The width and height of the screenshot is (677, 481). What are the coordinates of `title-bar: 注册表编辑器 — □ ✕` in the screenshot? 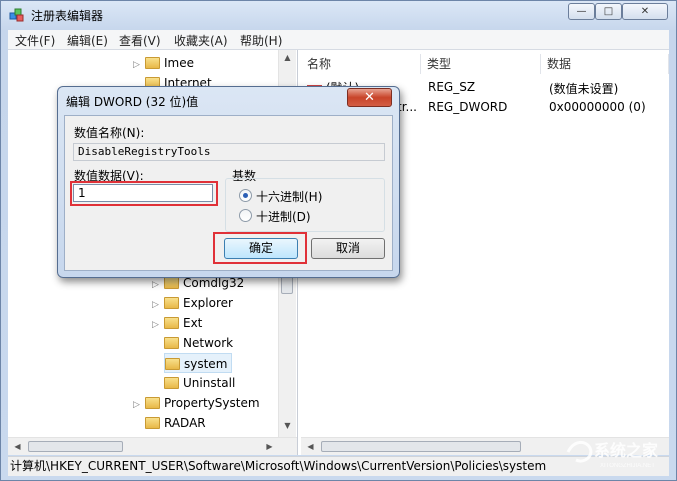 It's located at (338, 15).